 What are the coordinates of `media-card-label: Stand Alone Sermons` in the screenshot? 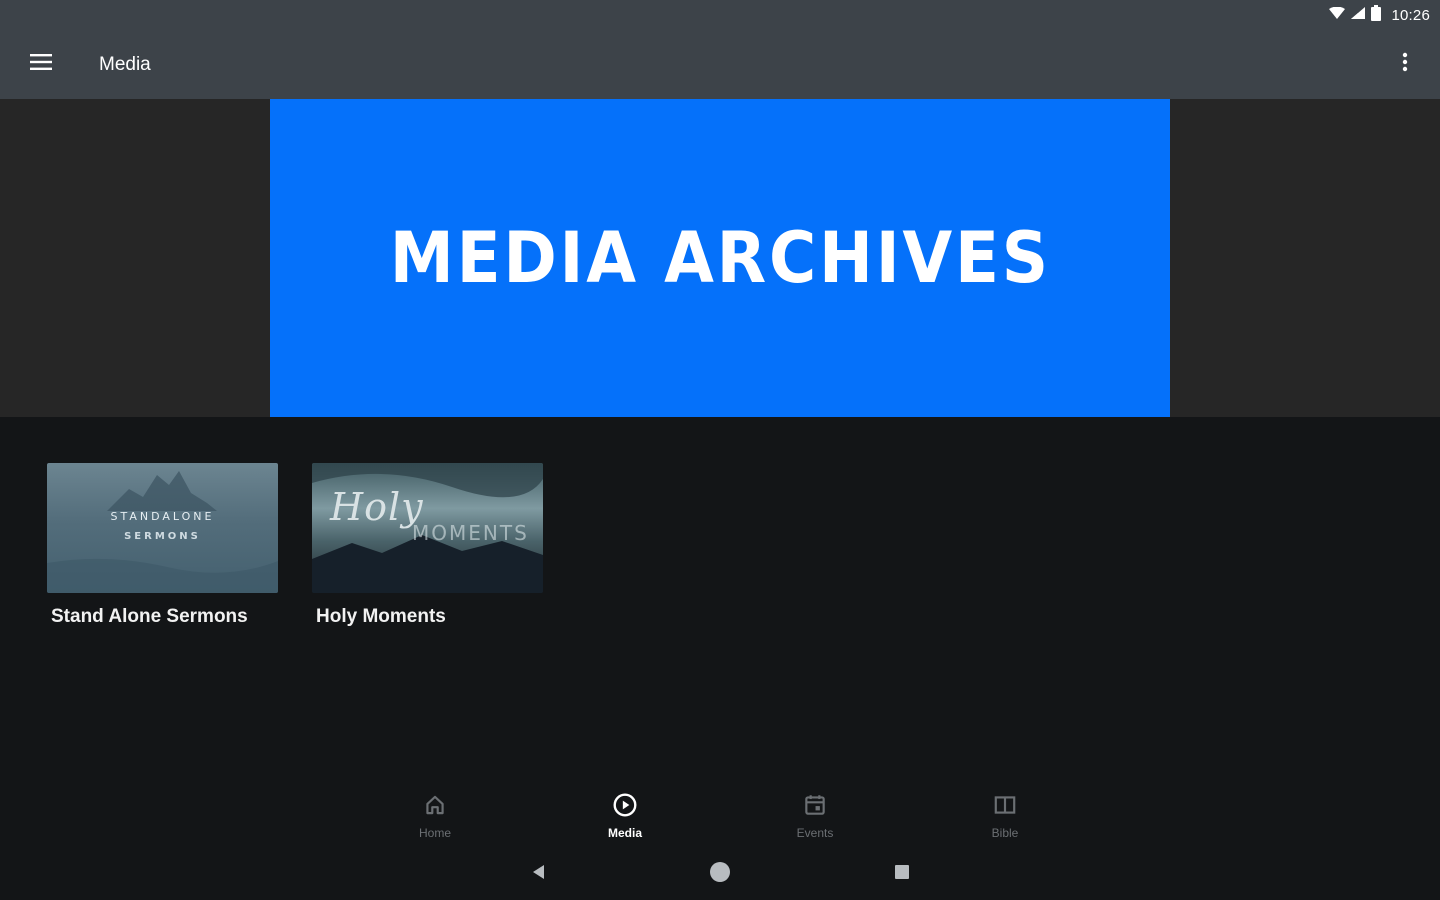 It's located at (149, 616).